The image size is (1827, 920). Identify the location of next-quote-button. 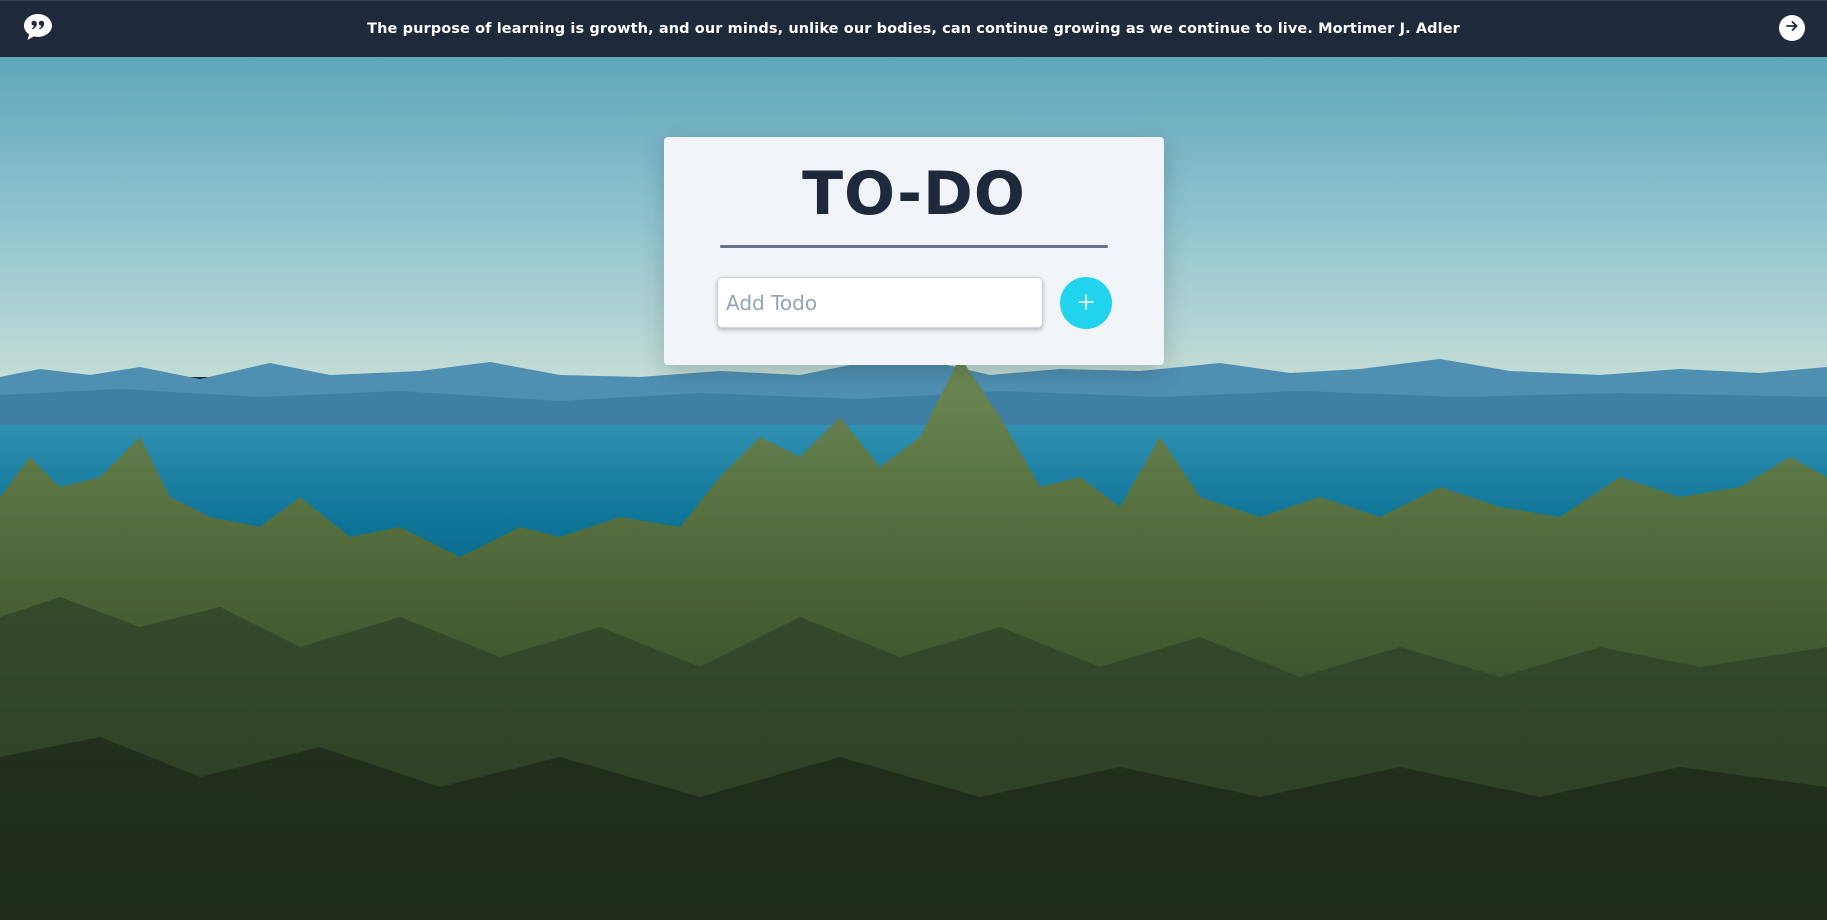
(1792, 28).